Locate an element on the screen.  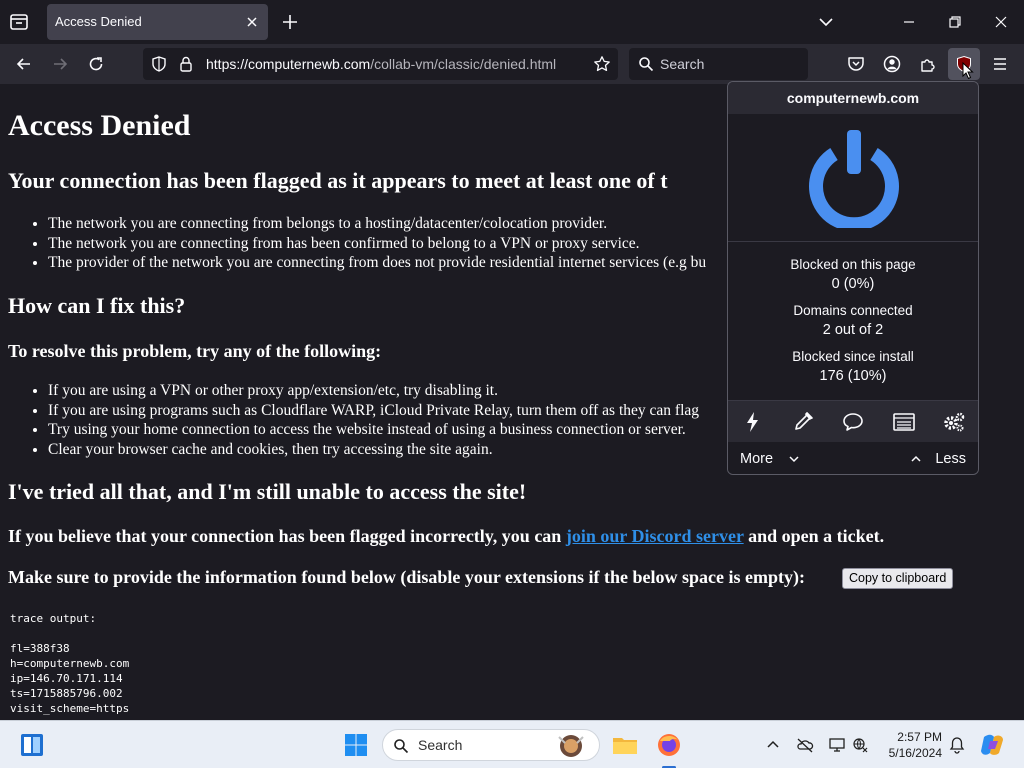
firefox-view-icon is located at coordinates (19, 22).